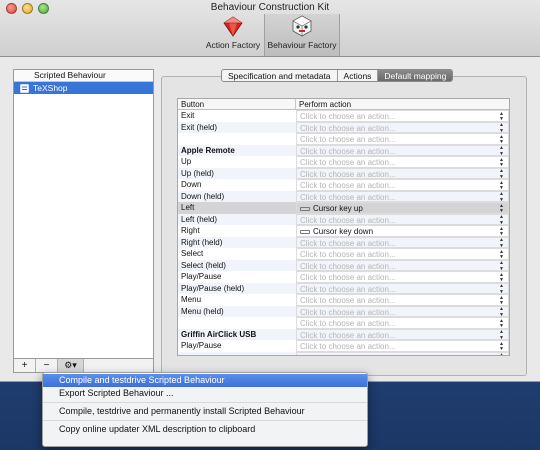 The width and height of the screenshot is (540, 450). Describe the element at coordinates (358, 75) in the screenshot. I see `tab-actions: Actions` at that location.